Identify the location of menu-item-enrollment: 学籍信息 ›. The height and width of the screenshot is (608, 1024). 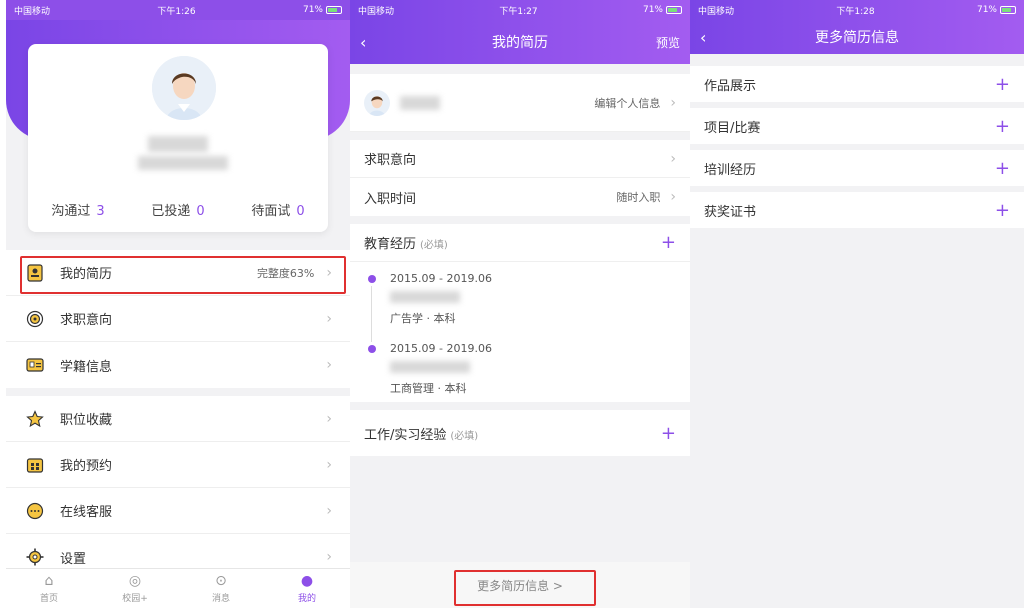
(178, 365).